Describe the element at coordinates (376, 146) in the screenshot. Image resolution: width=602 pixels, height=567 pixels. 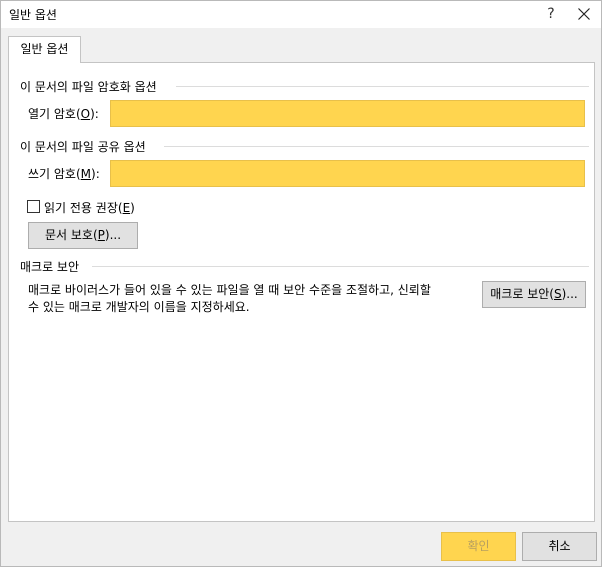
I see `sharing-divider` at that location.